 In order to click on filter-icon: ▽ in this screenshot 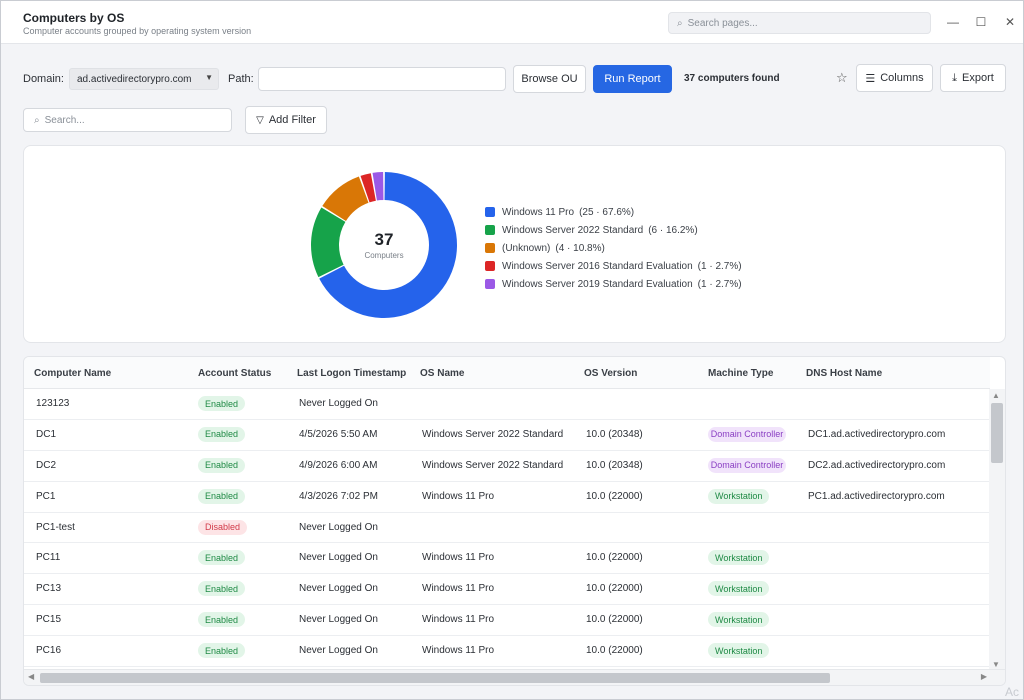, I will do `click(260, 120)`.